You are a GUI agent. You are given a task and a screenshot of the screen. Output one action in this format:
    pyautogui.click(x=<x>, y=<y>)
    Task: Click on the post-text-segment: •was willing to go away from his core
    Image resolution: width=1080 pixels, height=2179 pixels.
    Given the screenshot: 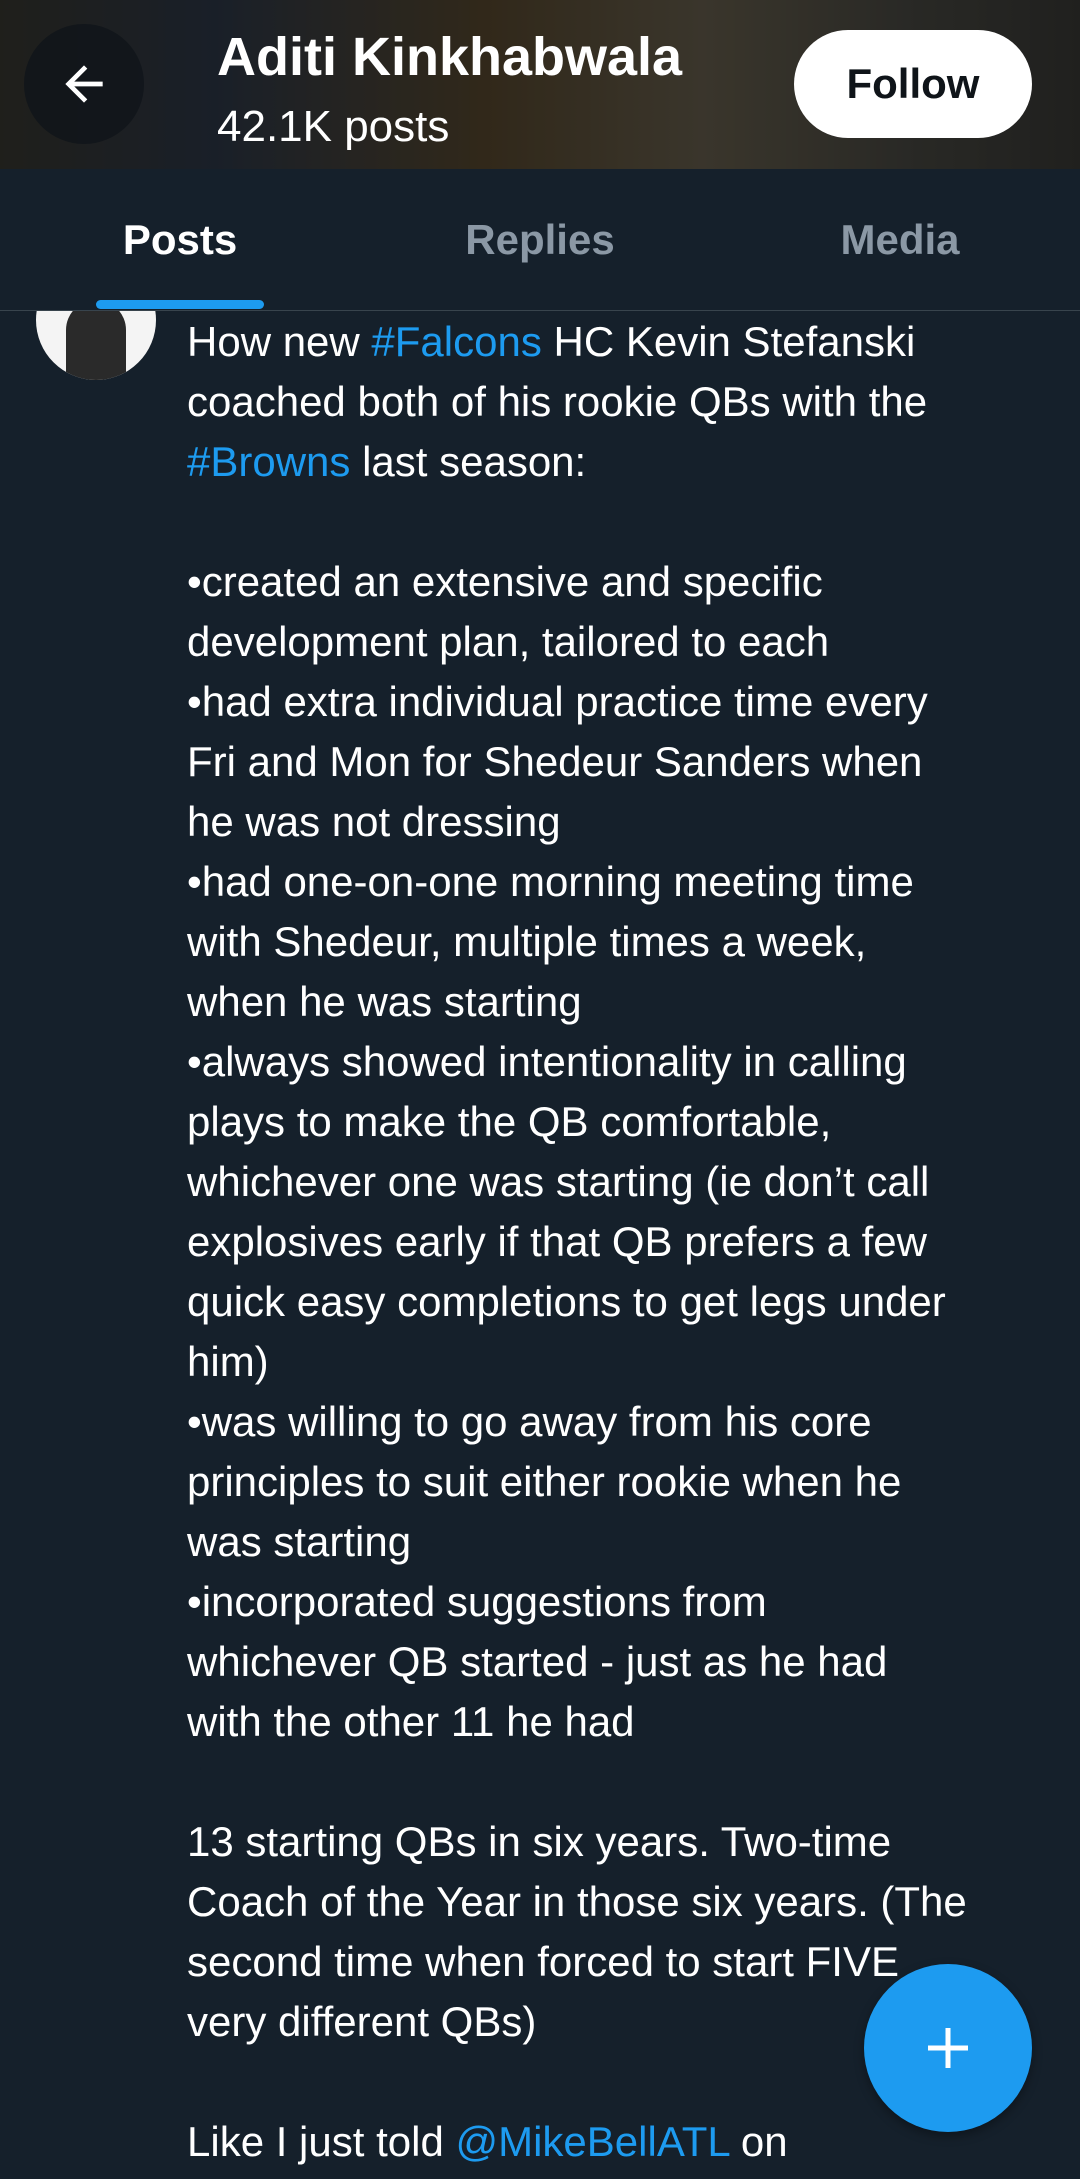 What is the action you would take?
    pyautogui.click(x=529, y=1421)
    